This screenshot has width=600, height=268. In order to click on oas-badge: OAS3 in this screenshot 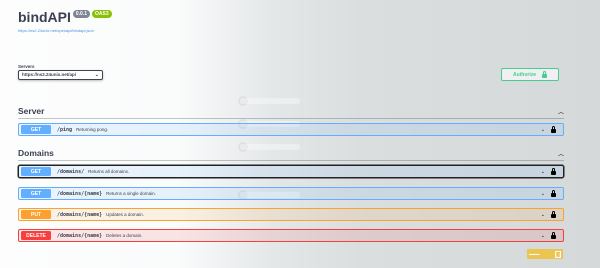, I will do `click(102, 14)`.